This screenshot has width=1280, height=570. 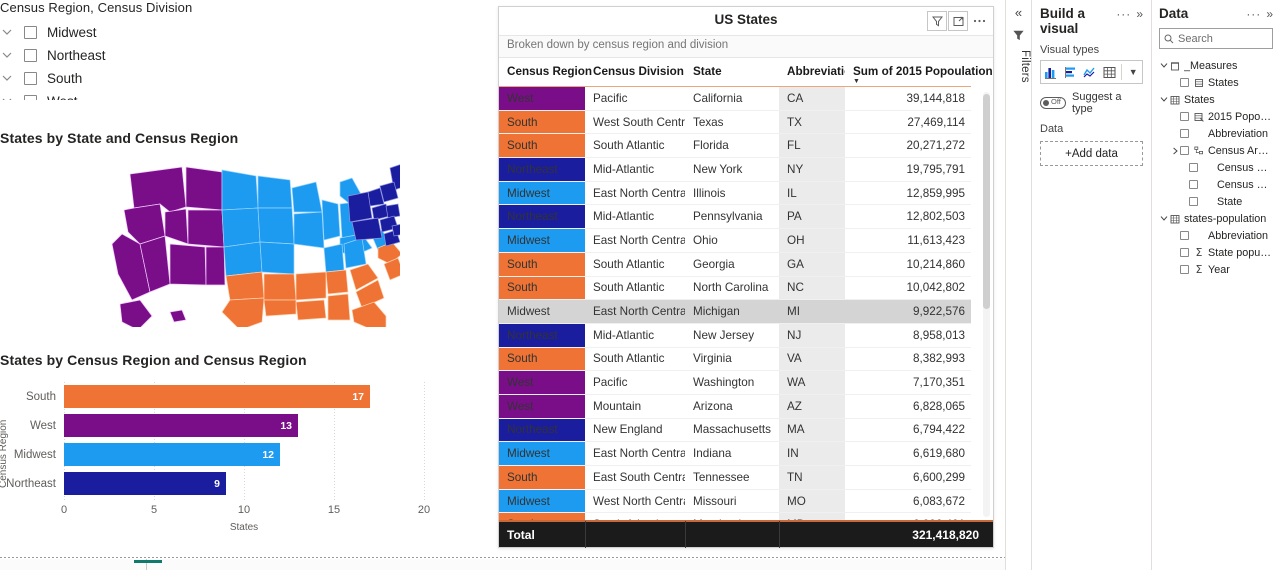 What do you see at coordinates (1051, 72) in the screenshot?
I see `column-chart-icon` at bounding box center [1051, 72].